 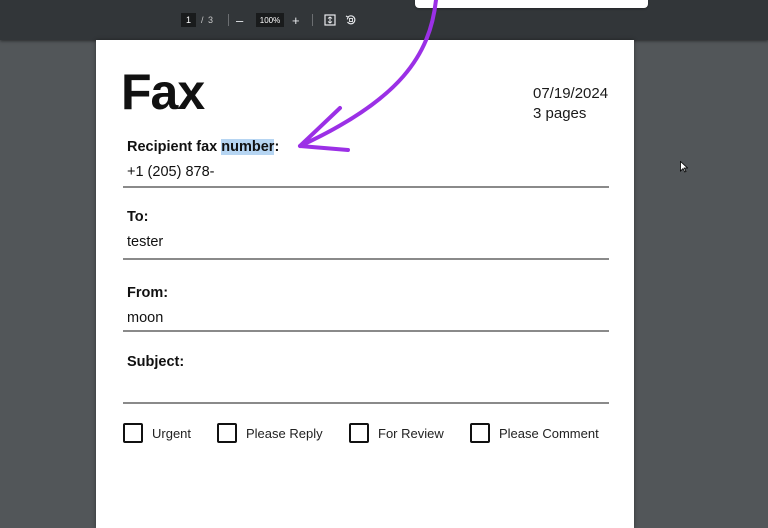 I want to click on checkbox-label: Please Reply, so click(x=284, y=433).